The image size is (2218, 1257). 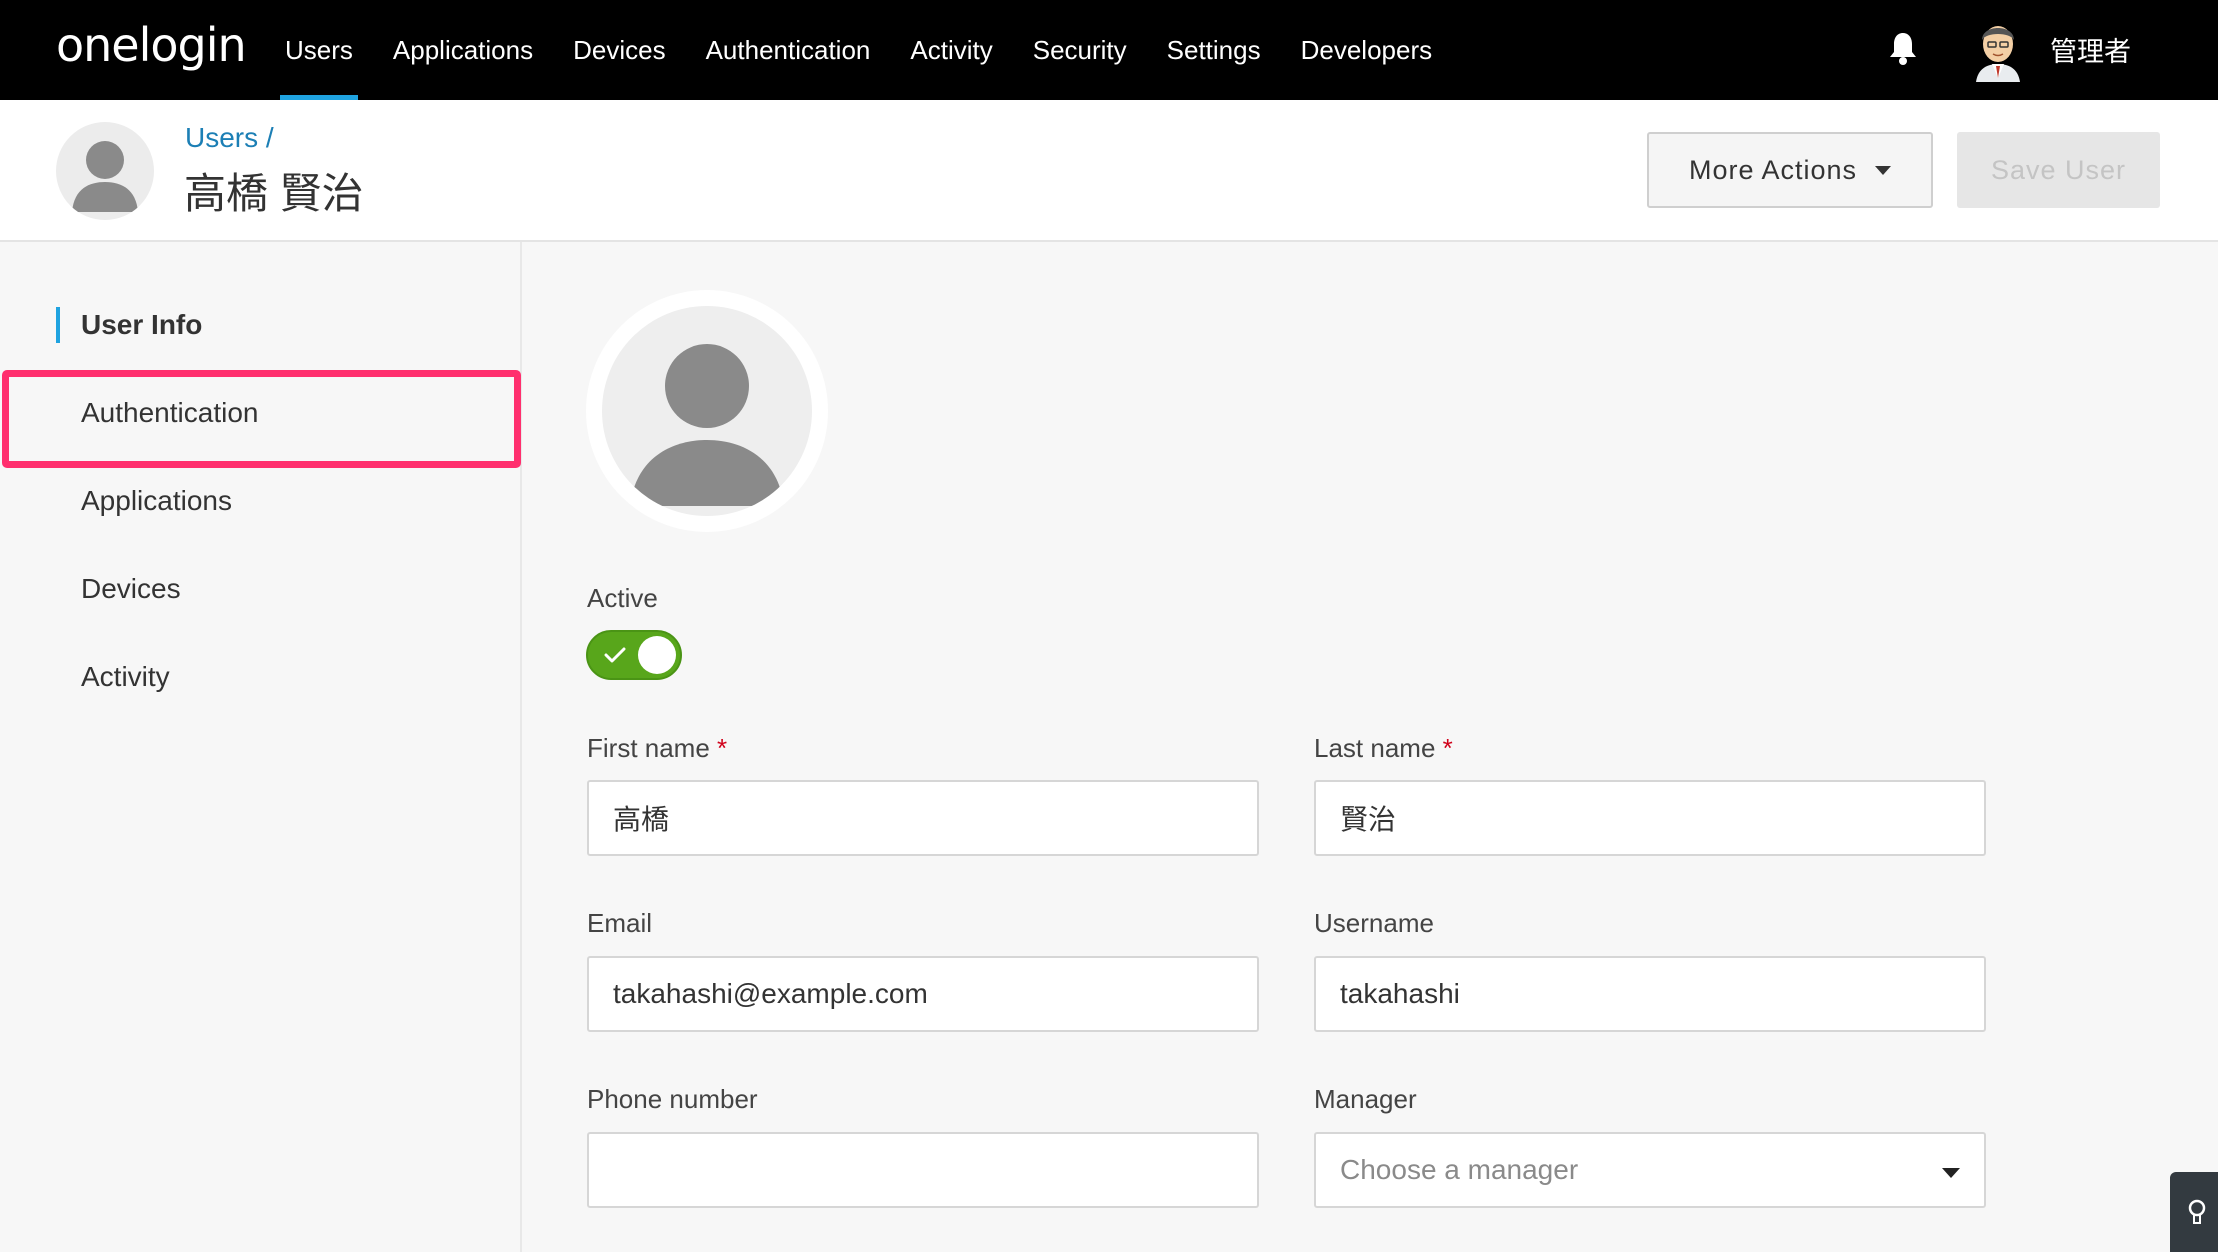 I want to click on help-tab, so click(x=2194, y=1212).